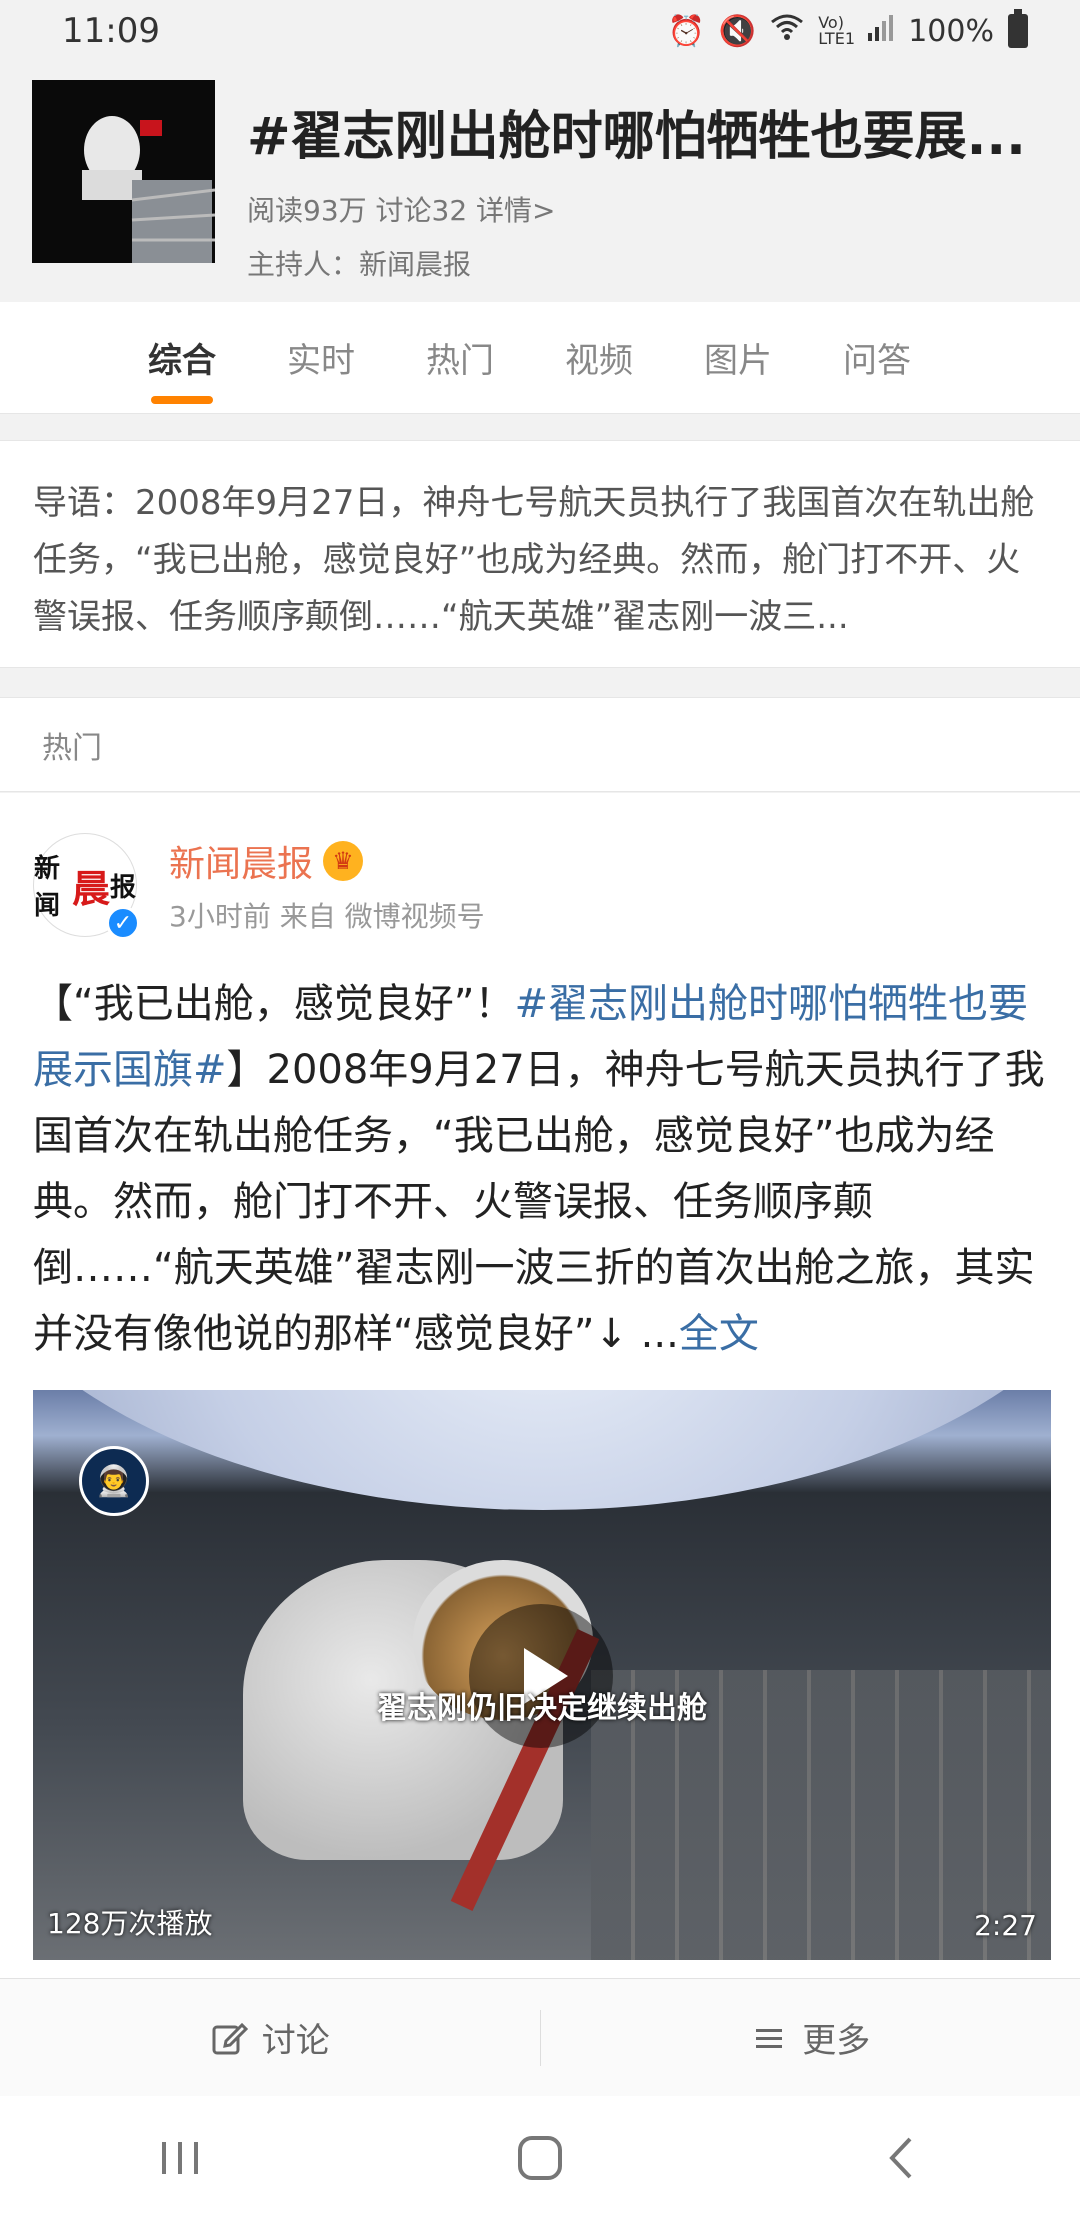 The width and height of the screenshot is (1080, 2220). Describe the element at coordinates (540, 31) in the screenshot. I see `status-bar: 11:09 ⏰ 🔇 Vo) LTE1 100%` at that location.